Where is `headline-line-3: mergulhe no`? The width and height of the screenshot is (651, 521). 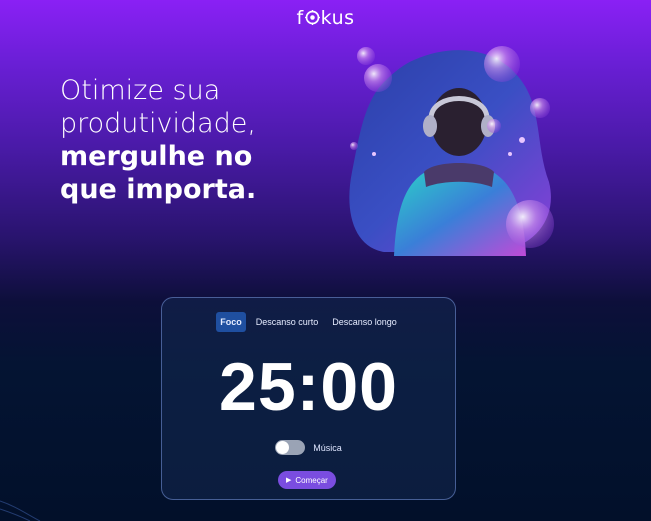
headline-line-3: mergulhe no is located at coordinates (156, 156).